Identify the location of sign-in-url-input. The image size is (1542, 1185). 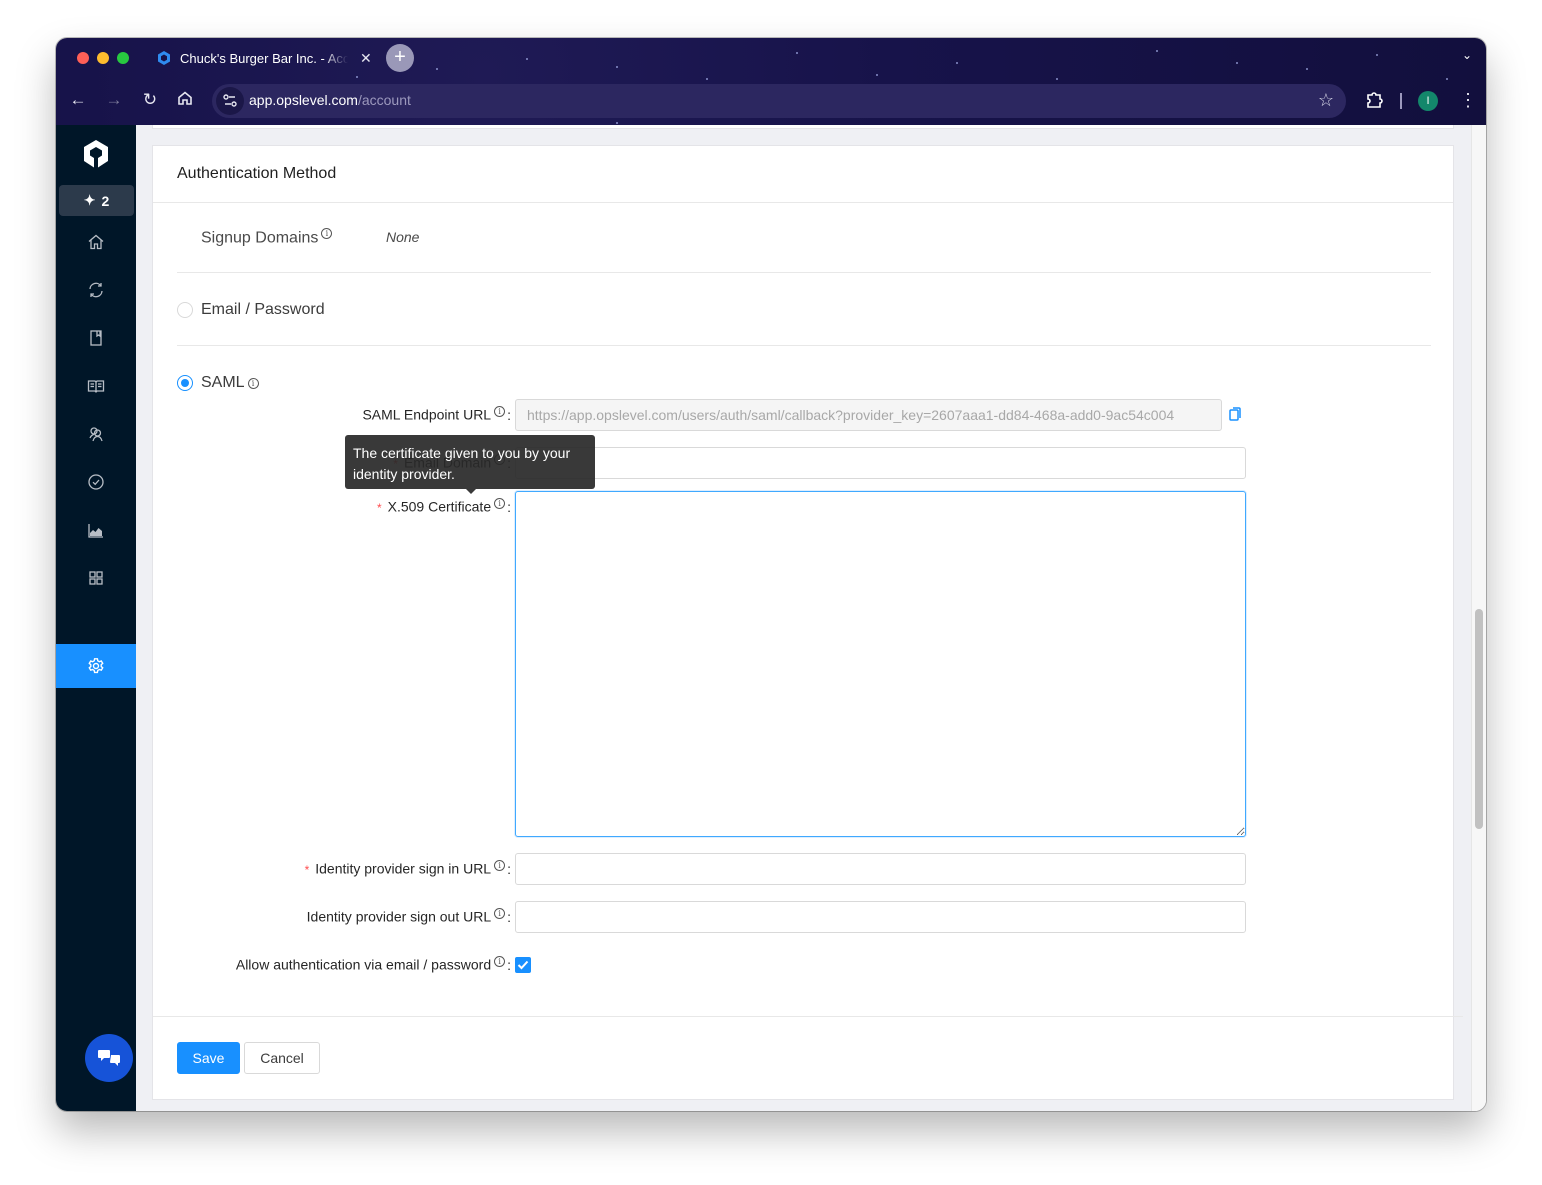
(880, 869).